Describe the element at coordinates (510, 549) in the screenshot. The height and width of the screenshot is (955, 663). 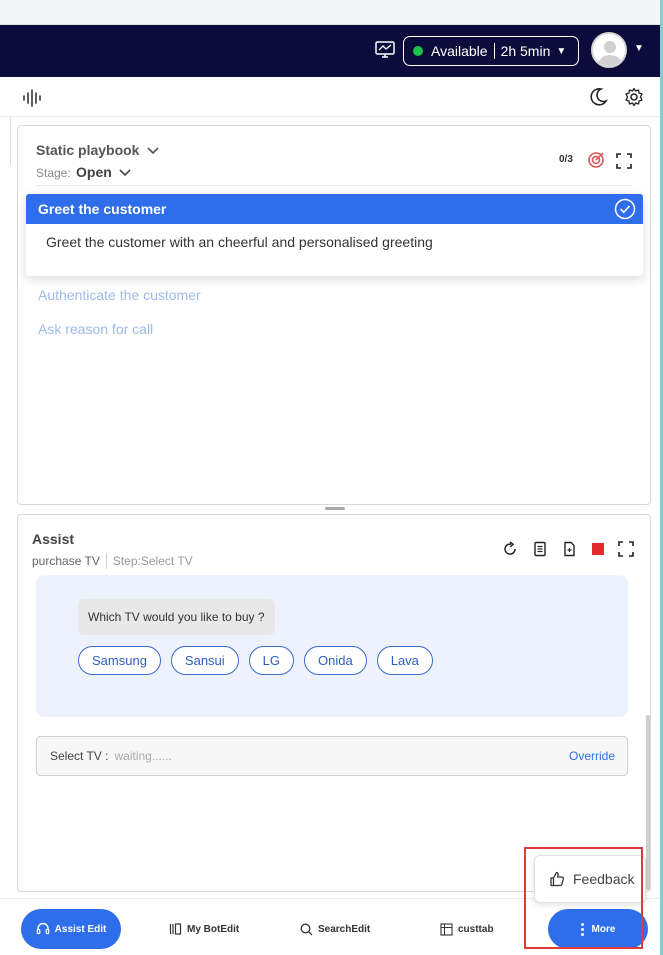
I see `refresh-icon` at that location.